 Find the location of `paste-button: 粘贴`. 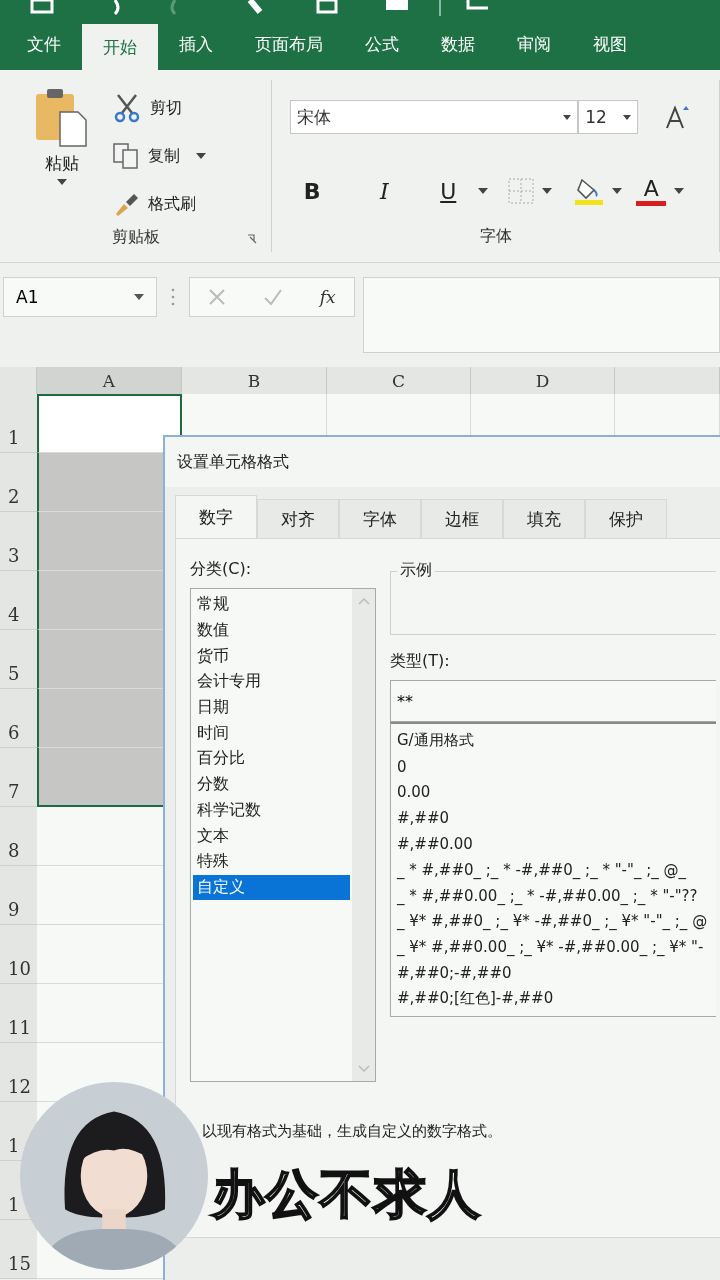

paste-button: 粘贴 is located at coordinates (62, 155).